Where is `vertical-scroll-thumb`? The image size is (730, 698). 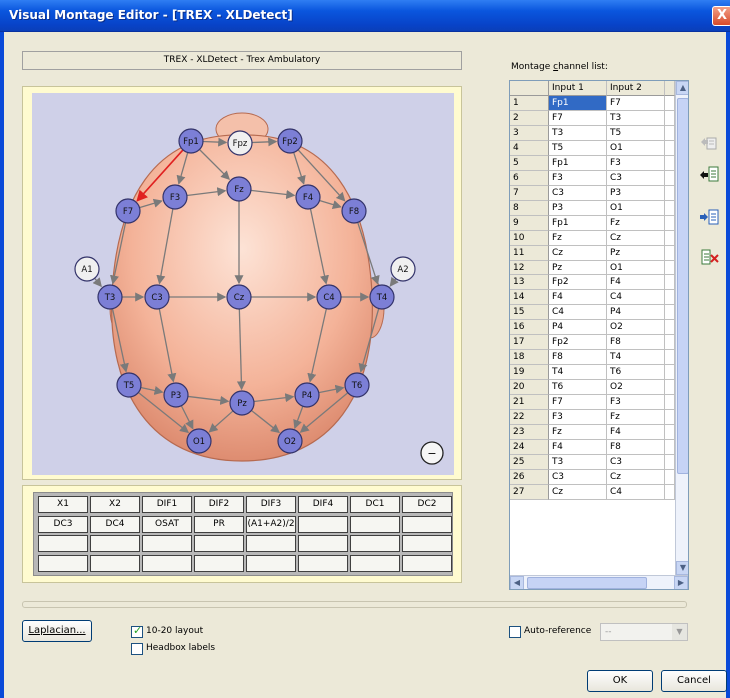
vertical-scroll-thumb is located at coordinates (682, 286).